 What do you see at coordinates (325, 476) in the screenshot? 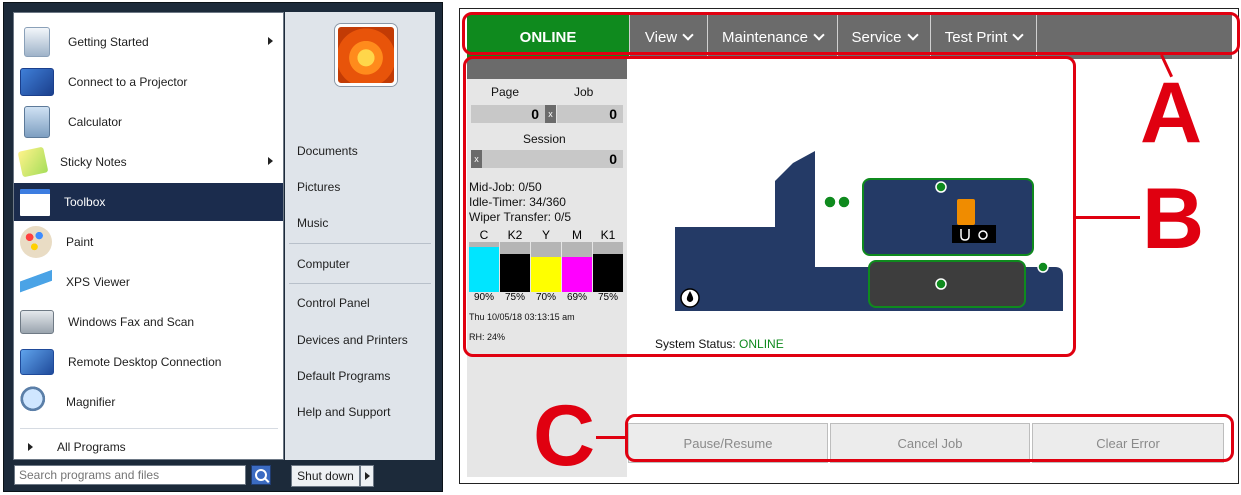
I see `shutdown-button: Shut down` at bounding box center [325, 476].